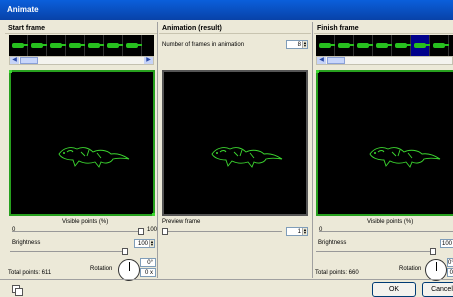  I want to click on start-visible-points-slider, so click(78, 231).